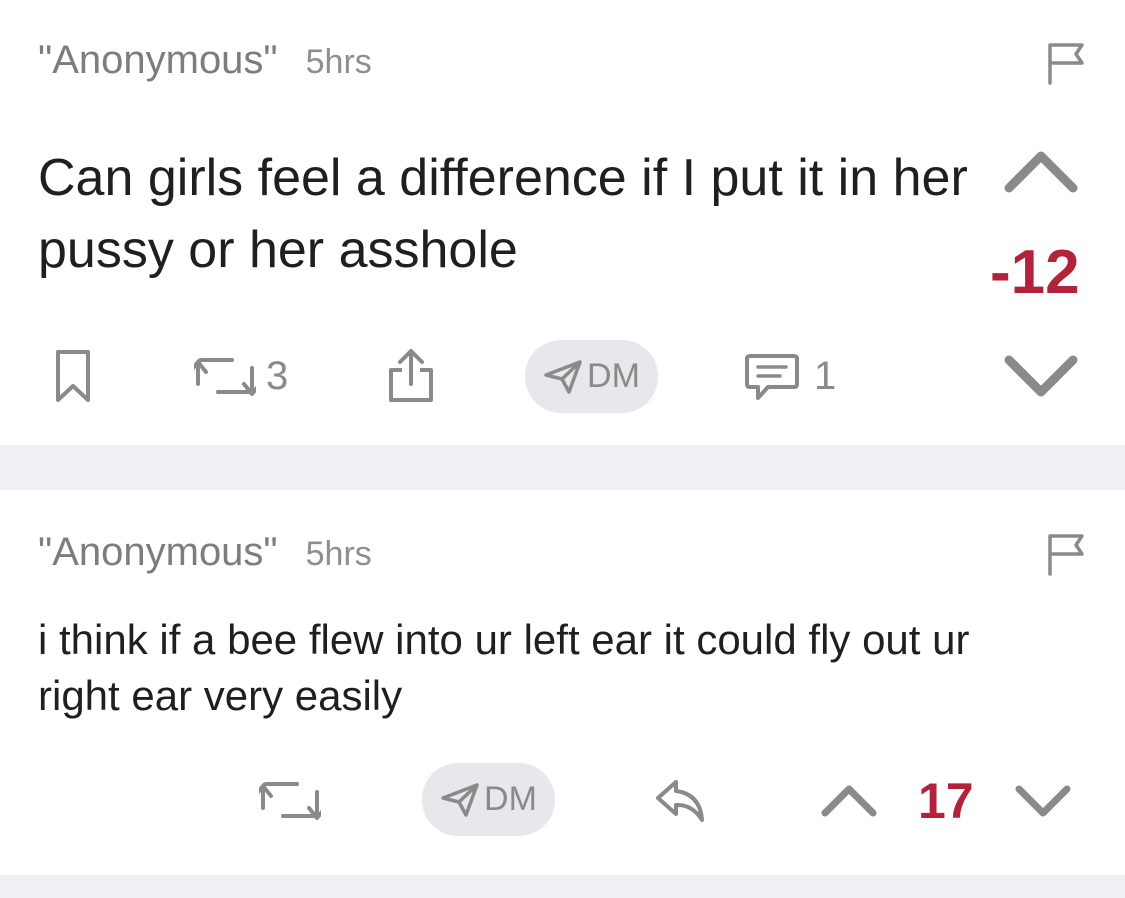  Describe the element at coordinates (825, 376) in the screenshot. I see `comment-count: 1` at that location.